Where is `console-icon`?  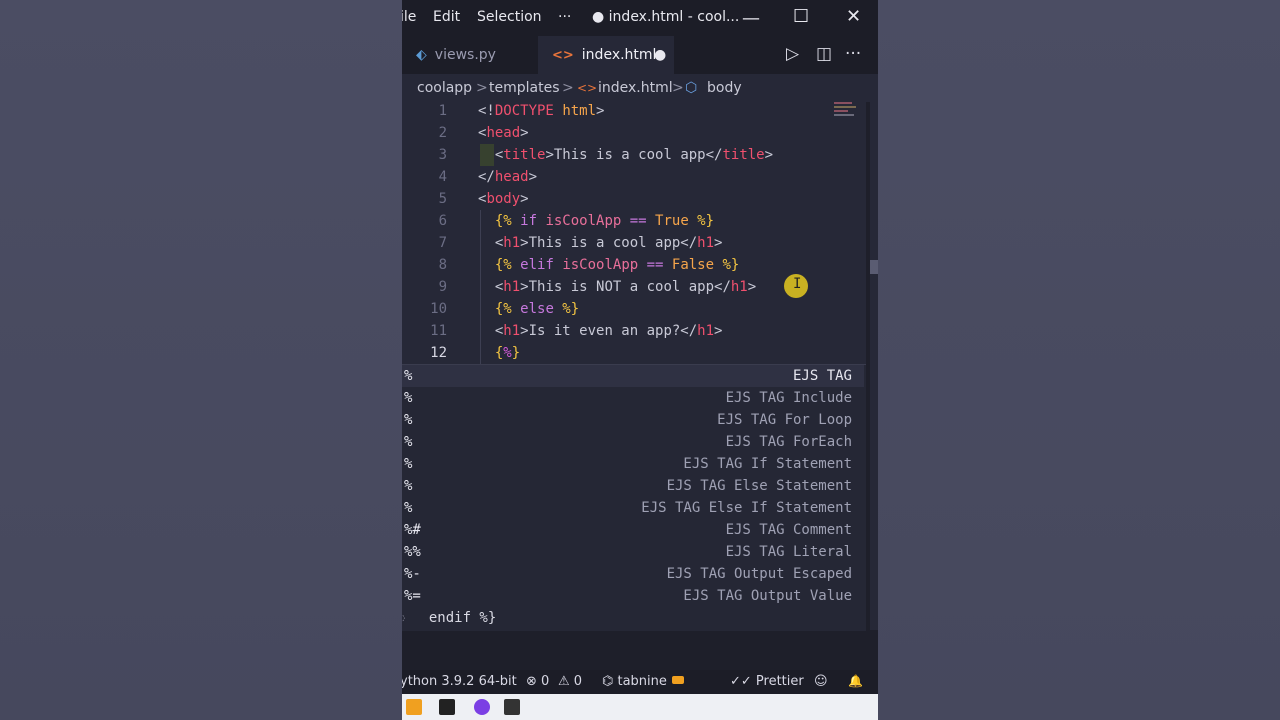
console-icon is located at coordinates (512, 707).